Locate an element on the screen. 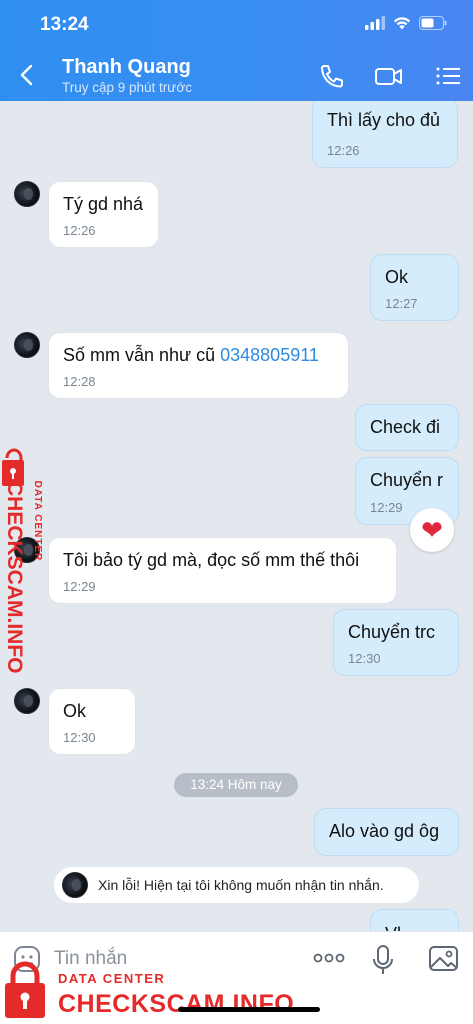  message-bubble-in: Tý gd nhá 12:26 is located at coordinates (103, 214).